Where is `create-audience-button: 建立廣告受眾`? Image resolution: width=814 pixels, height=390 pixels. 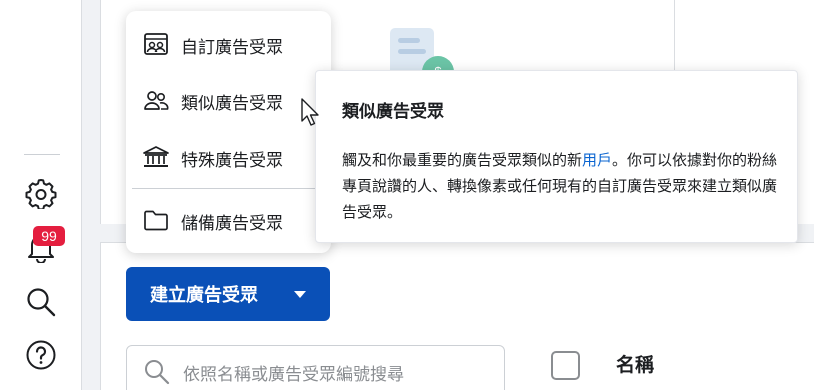
create-audience-button: 建立廣告受眾 is located at coordinates (228, 294).